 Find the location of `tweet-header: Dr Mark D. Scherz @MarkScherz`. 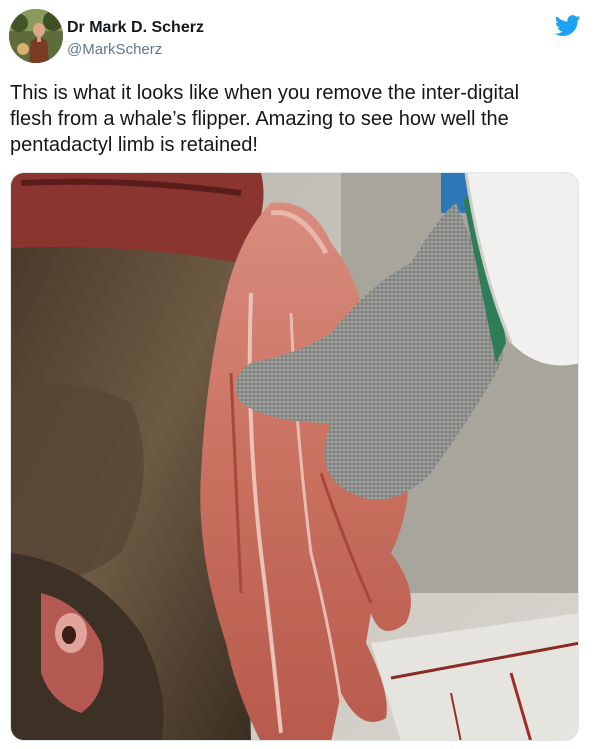

tweet-header: Dr Mark D. Scherz @MarkScherz is located at coordinates (296, 37).